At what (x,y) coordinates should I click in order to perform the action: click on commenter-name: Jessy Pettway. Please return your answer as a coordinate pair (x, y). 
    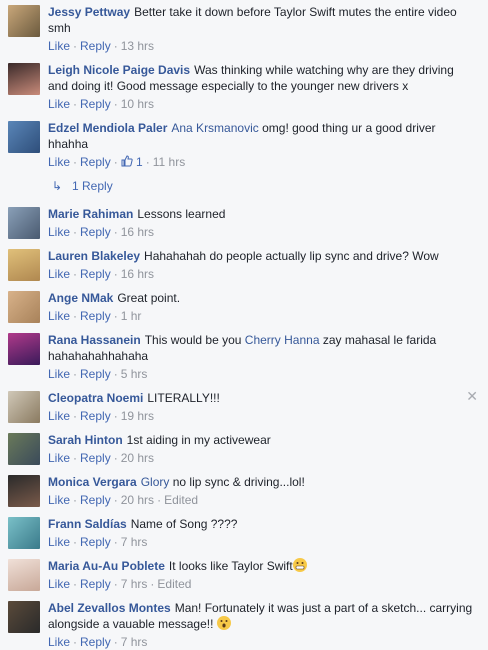
    Looking at the image, I should click on (89, 12).